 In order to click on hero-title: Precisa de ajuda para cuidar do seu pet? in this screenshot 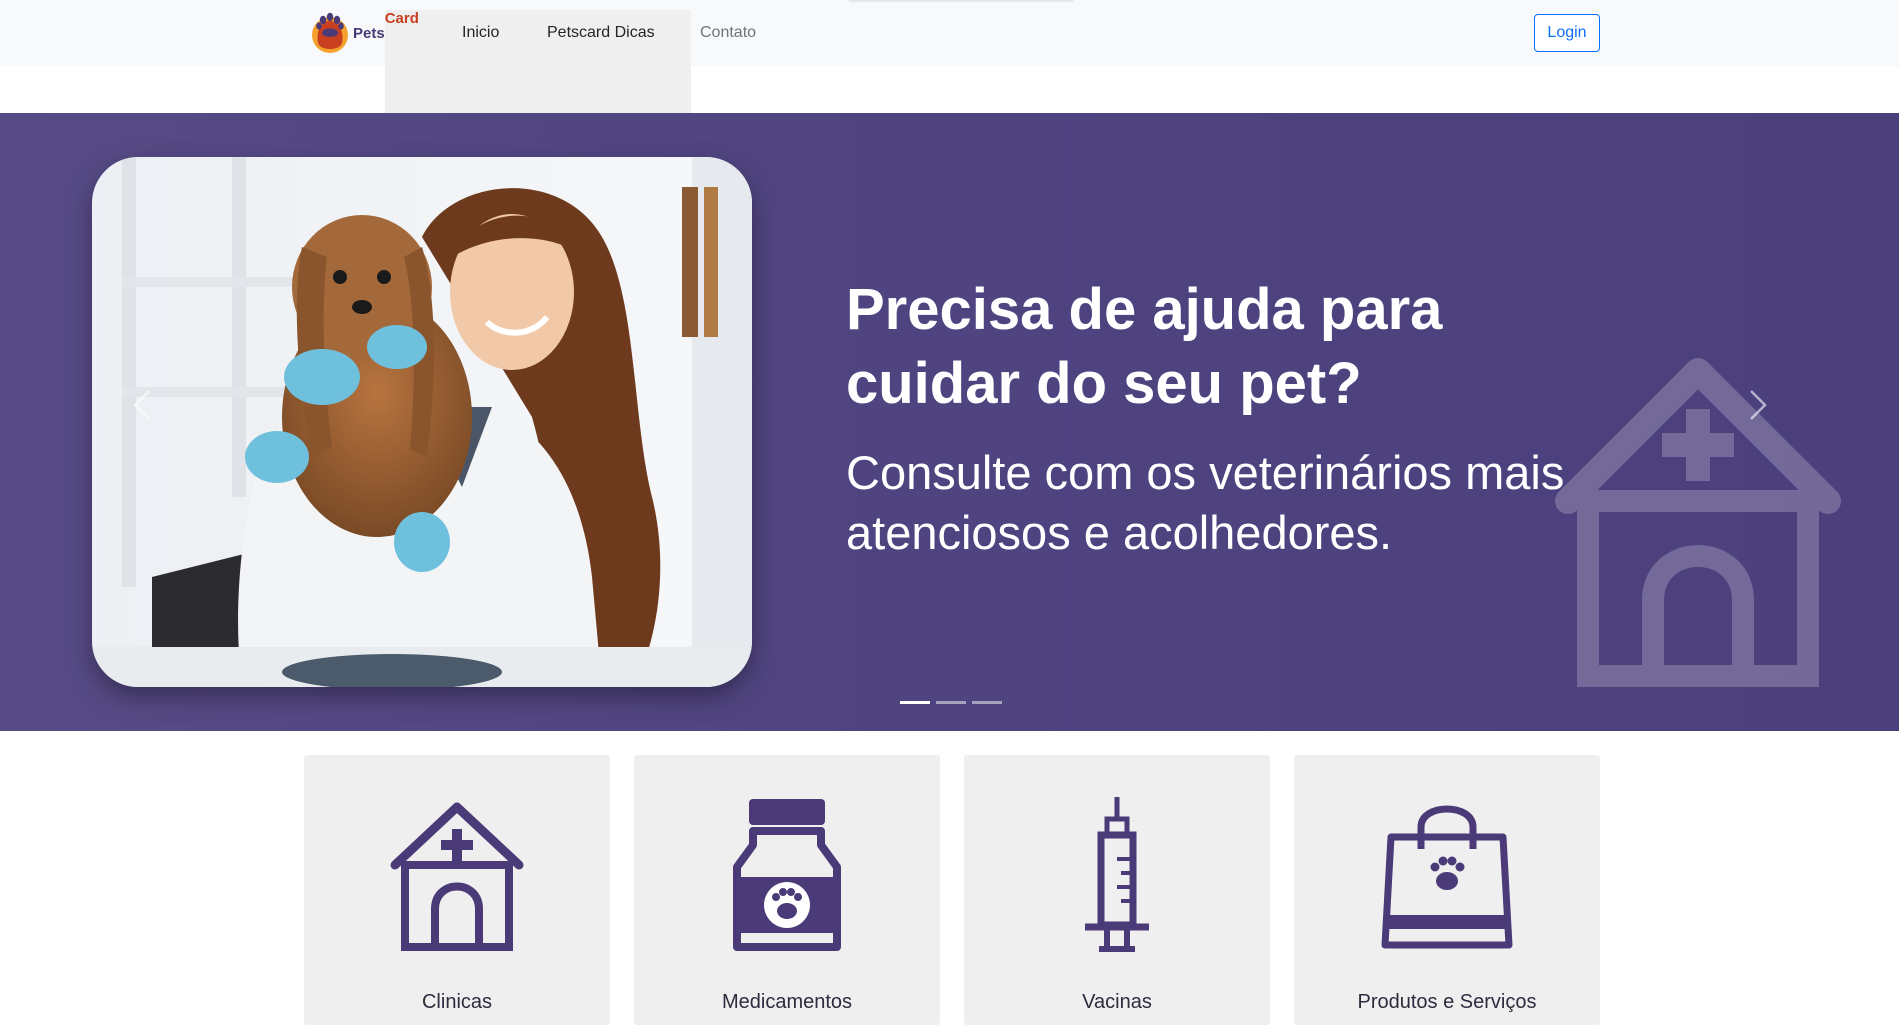, I will do `click(1144, 346)`.